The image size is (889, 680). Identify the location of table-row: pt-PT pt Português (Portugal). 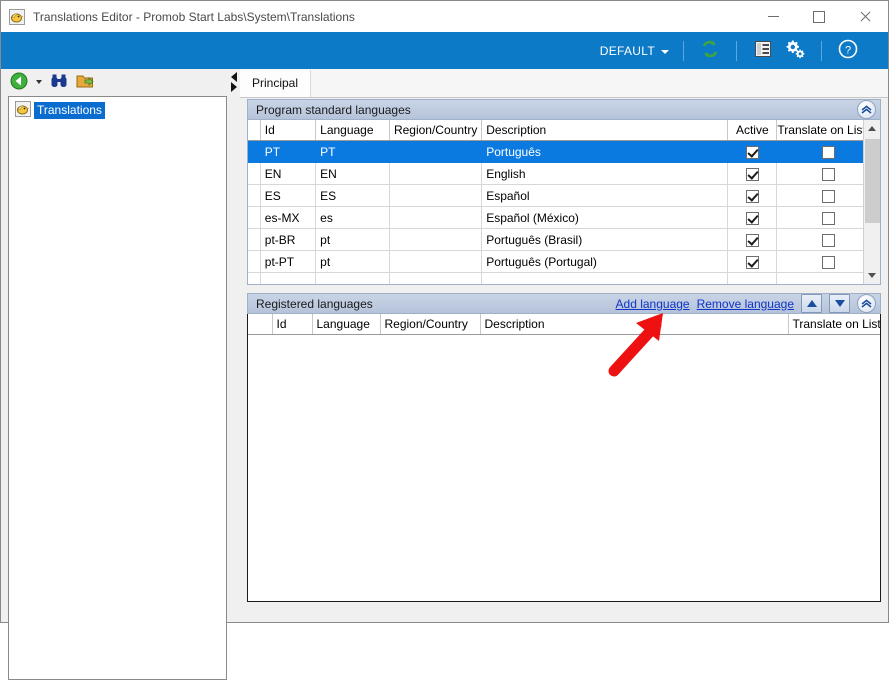
(564, 261).